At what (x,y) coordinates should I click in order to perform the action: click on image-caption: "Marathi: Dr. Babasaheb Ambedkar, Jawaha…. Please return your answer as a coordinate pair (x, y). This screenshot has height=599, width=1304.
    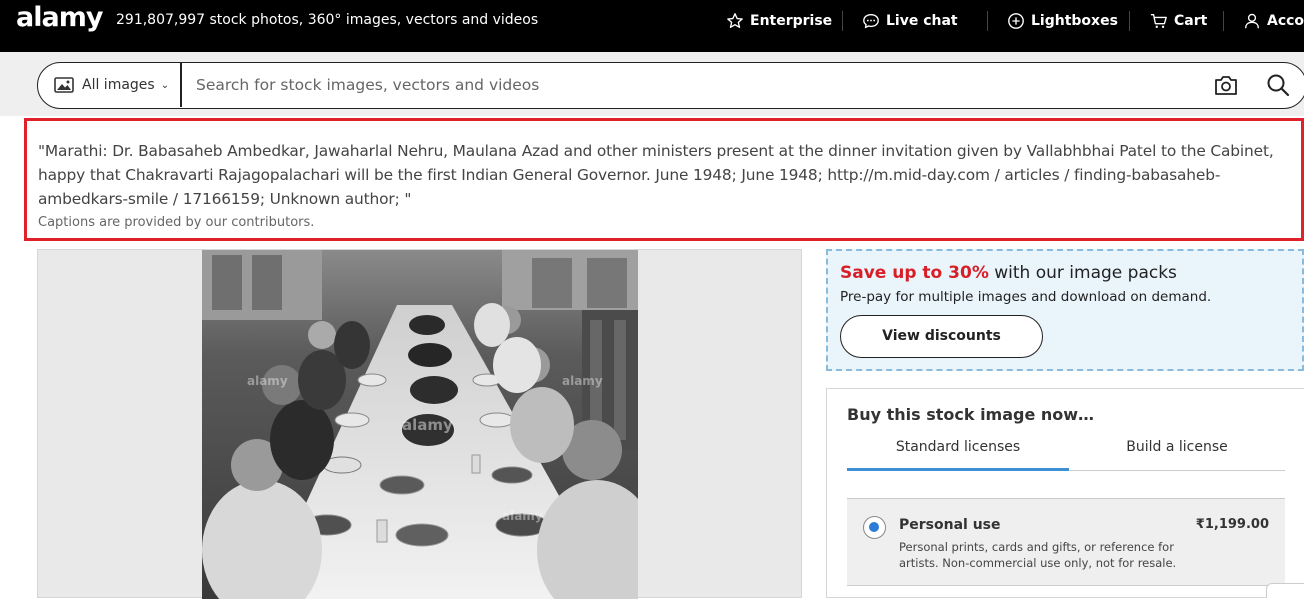
    Looking at the image, I should click on (656, 175).